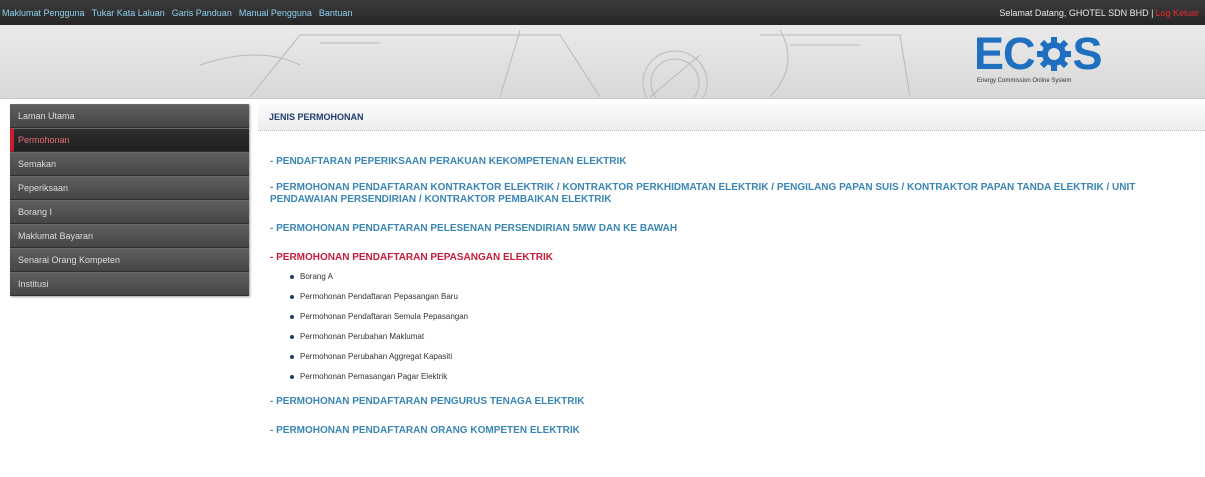 The width and height of the screenshot is (1205, 477). Describe the element at coordinates (316, 276) in the screenshot. I see `subitem-label: Borang A` at that location.